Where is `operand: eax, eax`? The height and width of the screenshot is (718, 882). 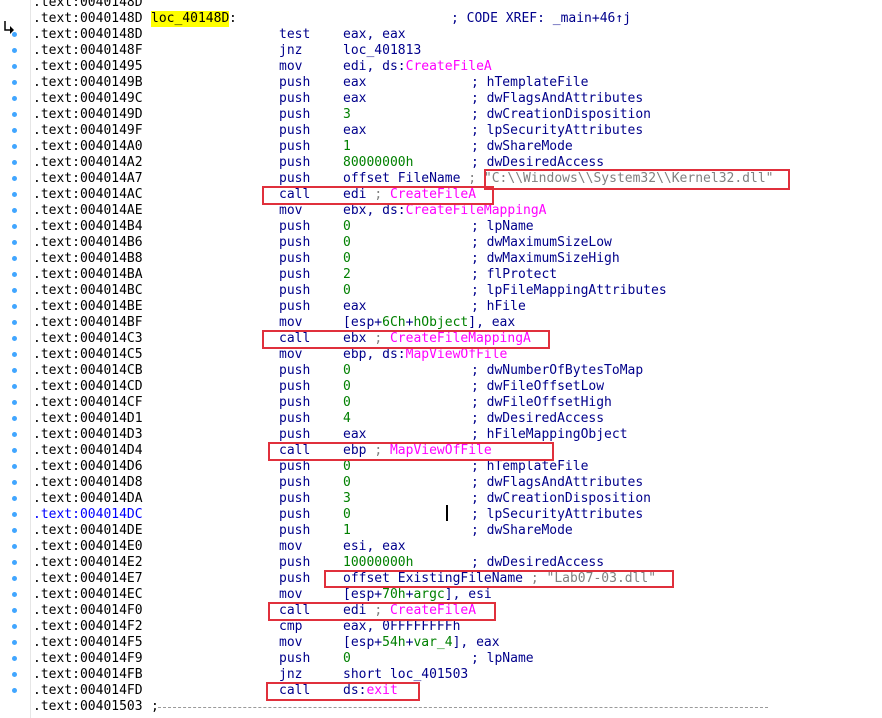 operand: eax, eax is located at coordinates (374, 35).